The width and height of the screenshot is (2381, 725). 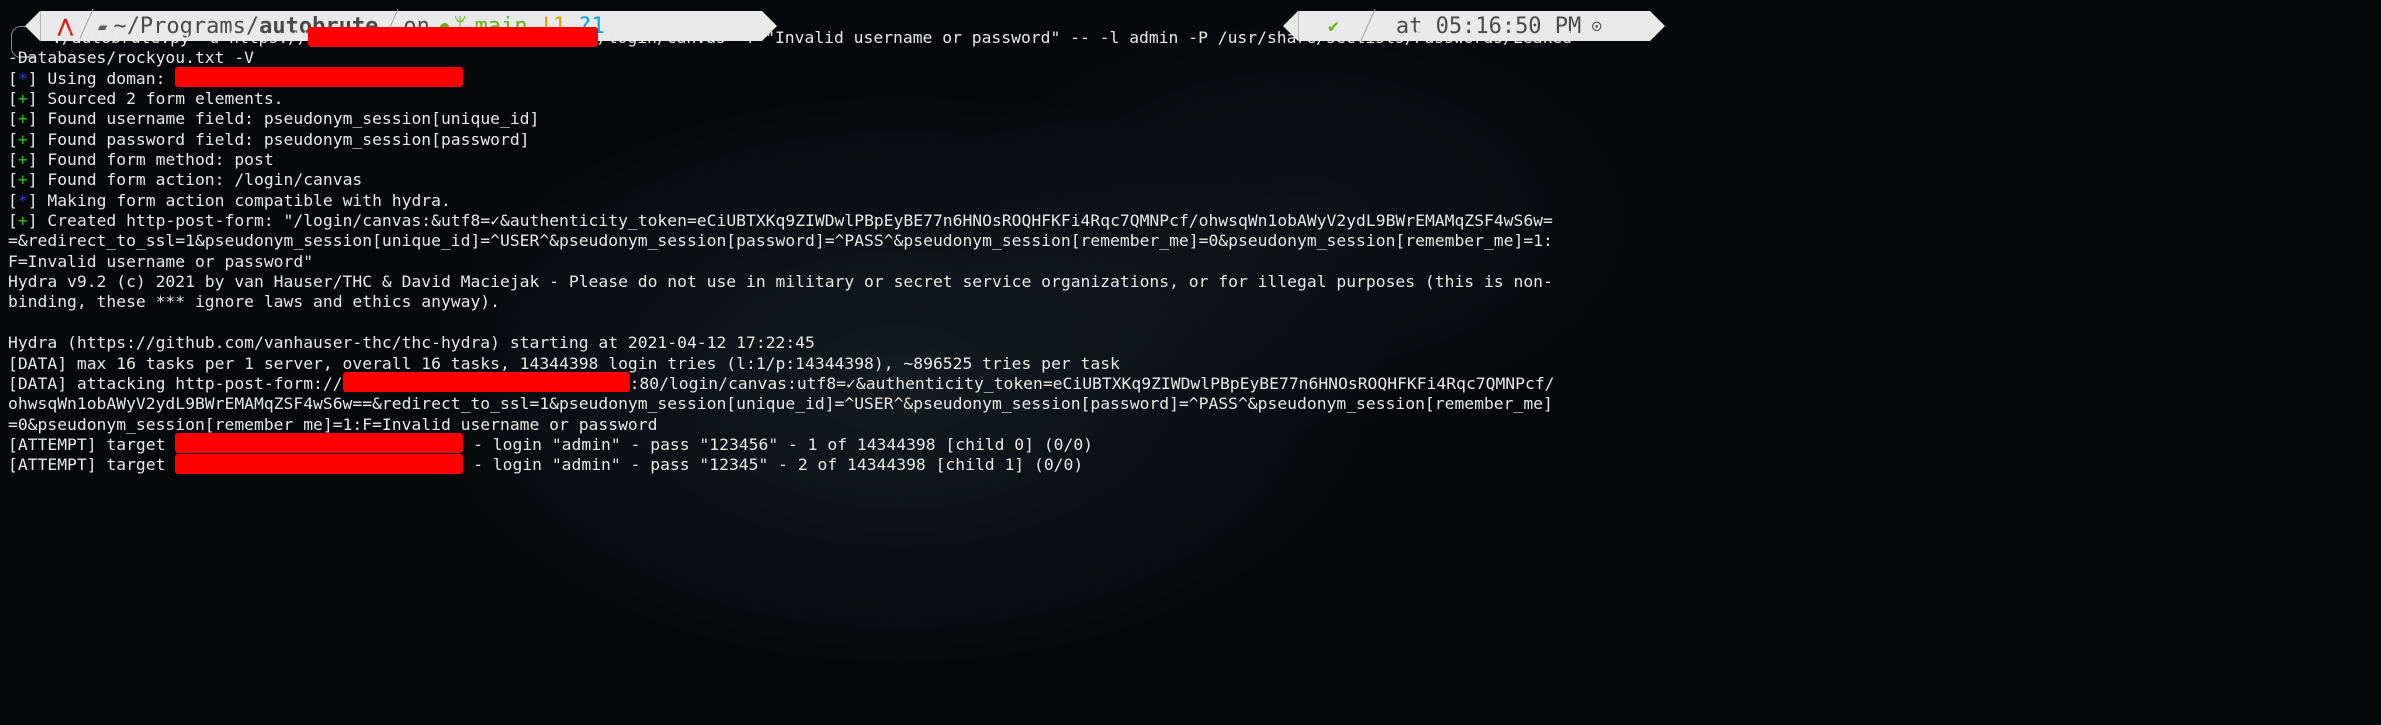 I want to click on output-form-method: [+] Found form method: post, so click(x=141, y=160).